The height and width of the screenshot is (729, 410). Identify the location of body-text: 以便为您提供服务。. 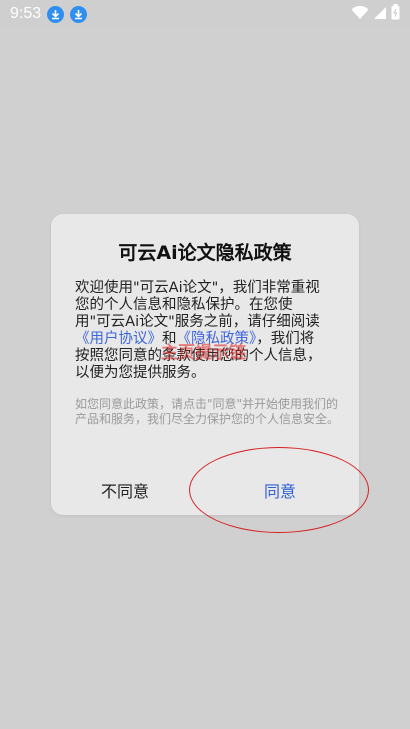
(140, 373).